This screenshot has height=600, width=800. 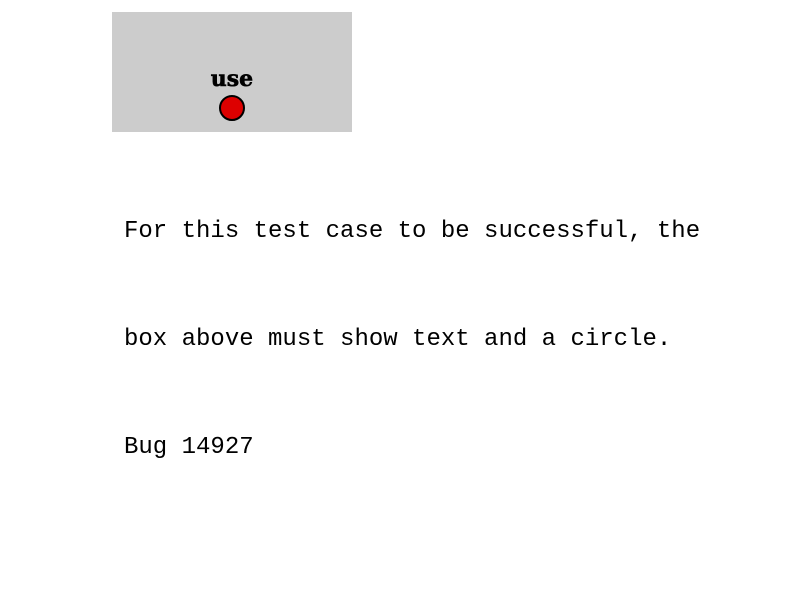 I want to click on description-line-1: For this test case to be successful, the, so click(x=412, y=231).